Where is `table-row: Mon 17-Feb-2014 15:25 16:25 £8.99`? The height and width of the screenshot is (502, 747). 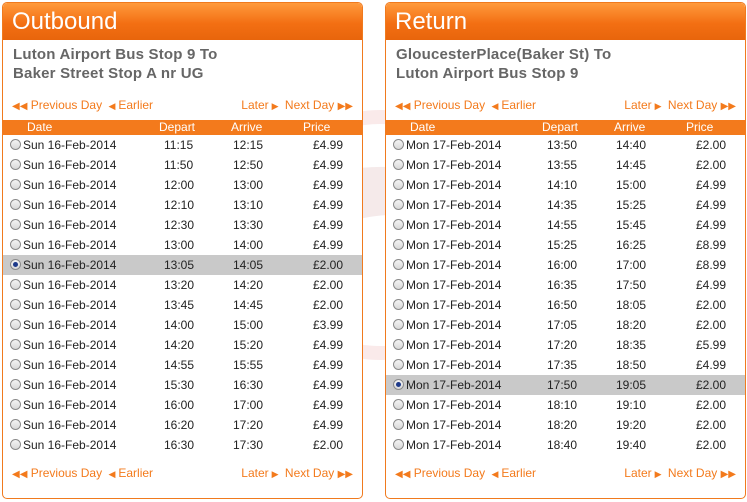 table-row: Mon 17-Feb-2014 15:25 16:25 £8.99 is located at coordinates (565, 245).